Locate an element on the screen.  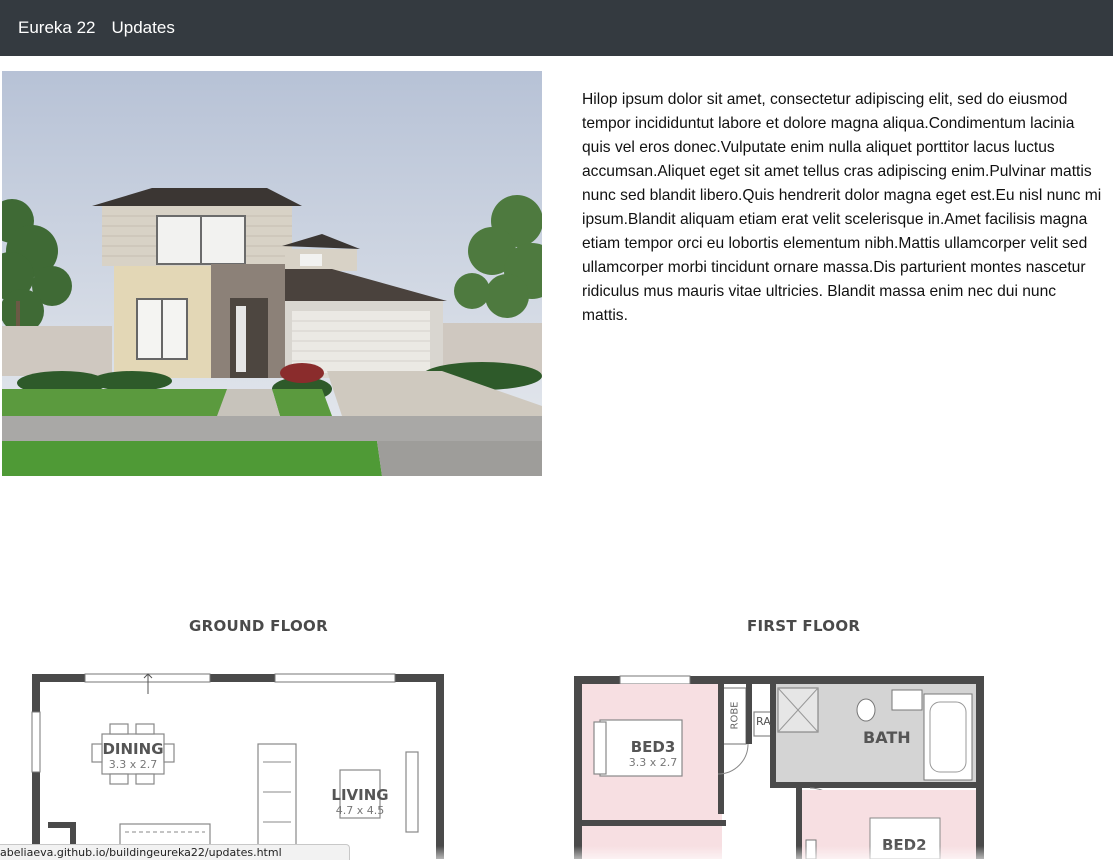
room-name: BED3 is located at coordinates (653, 747).